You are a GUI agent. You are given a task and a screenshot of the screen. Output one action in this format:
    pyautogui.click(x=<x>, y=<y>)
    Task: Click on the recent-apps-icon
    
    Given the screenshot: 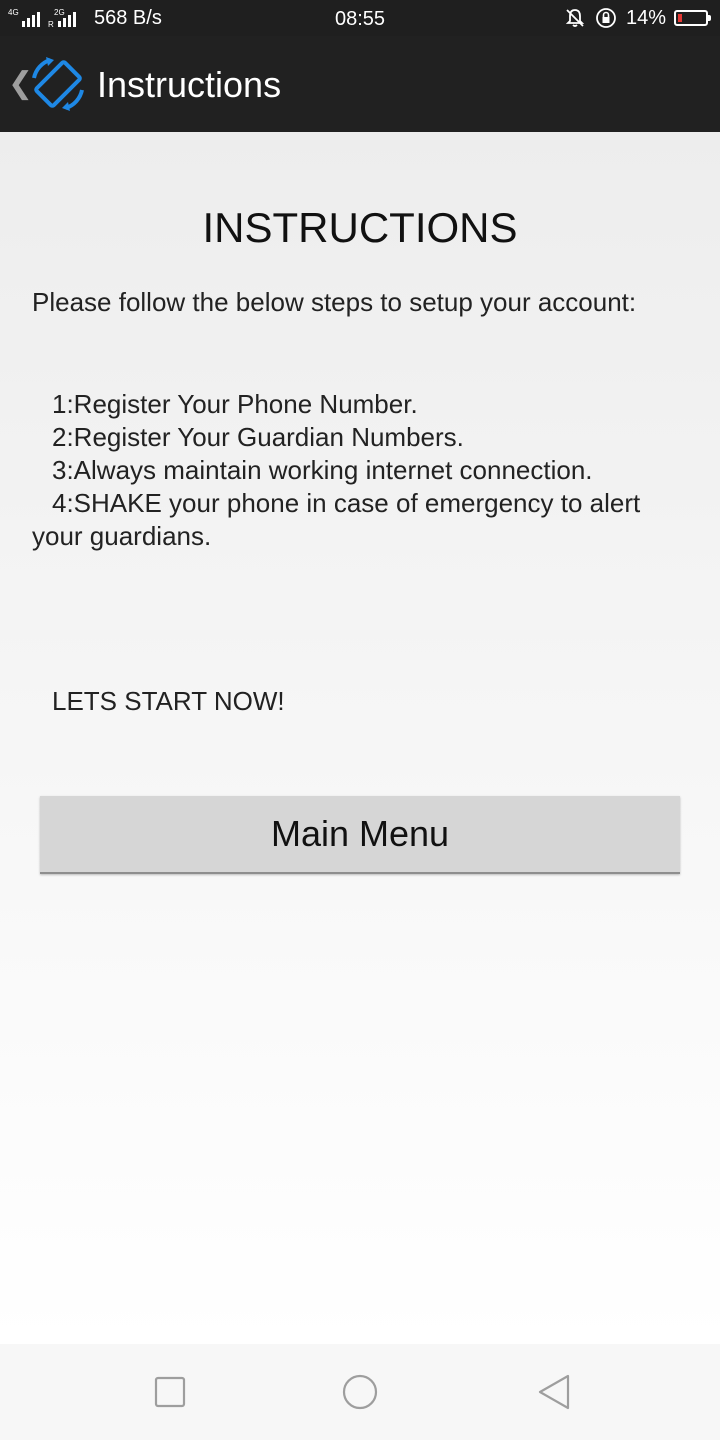 What is the action you would take?
    pyautogui.click(x=170, y=1392)
    